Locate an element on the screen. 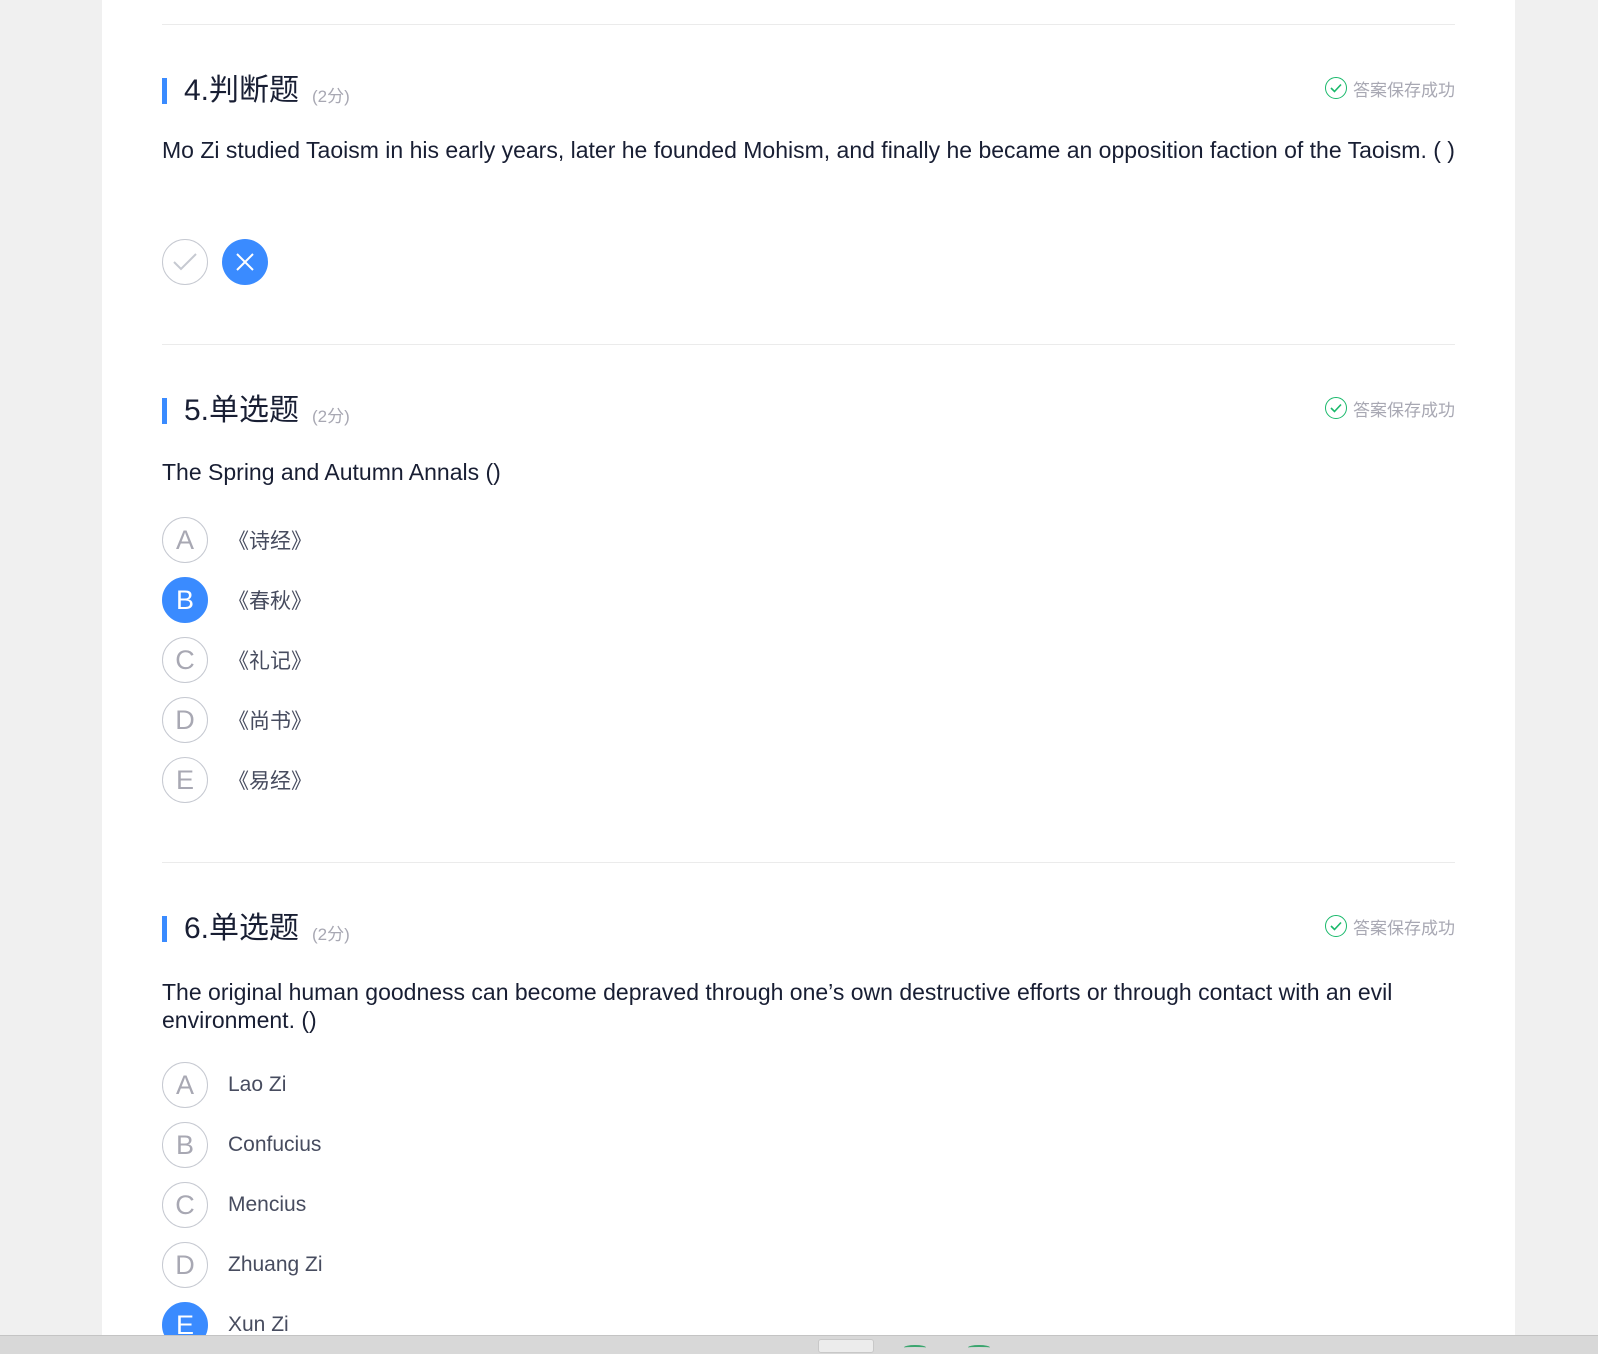 Image resolution: width=1598 pixels, height=1354 pixels. option-label: 《尚书》 is located at coordinates (270, 721).